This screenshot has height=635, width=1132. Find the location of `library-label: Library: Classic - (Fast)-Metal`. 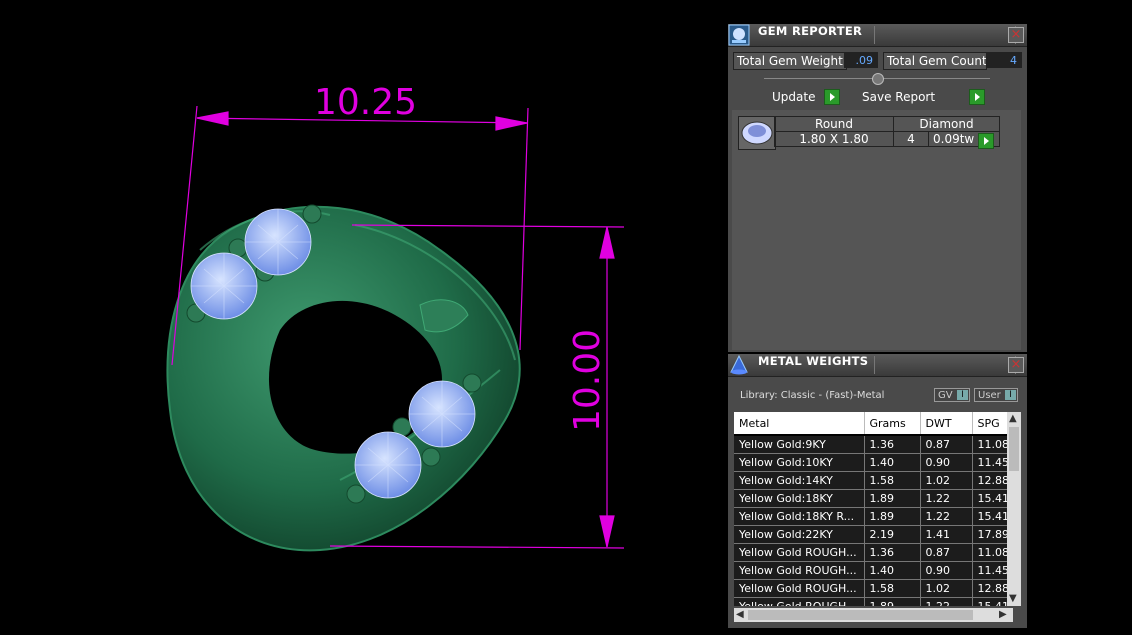

library-label: Library: Classic - (Fast)-Metal is located at coordinates (812, 395).